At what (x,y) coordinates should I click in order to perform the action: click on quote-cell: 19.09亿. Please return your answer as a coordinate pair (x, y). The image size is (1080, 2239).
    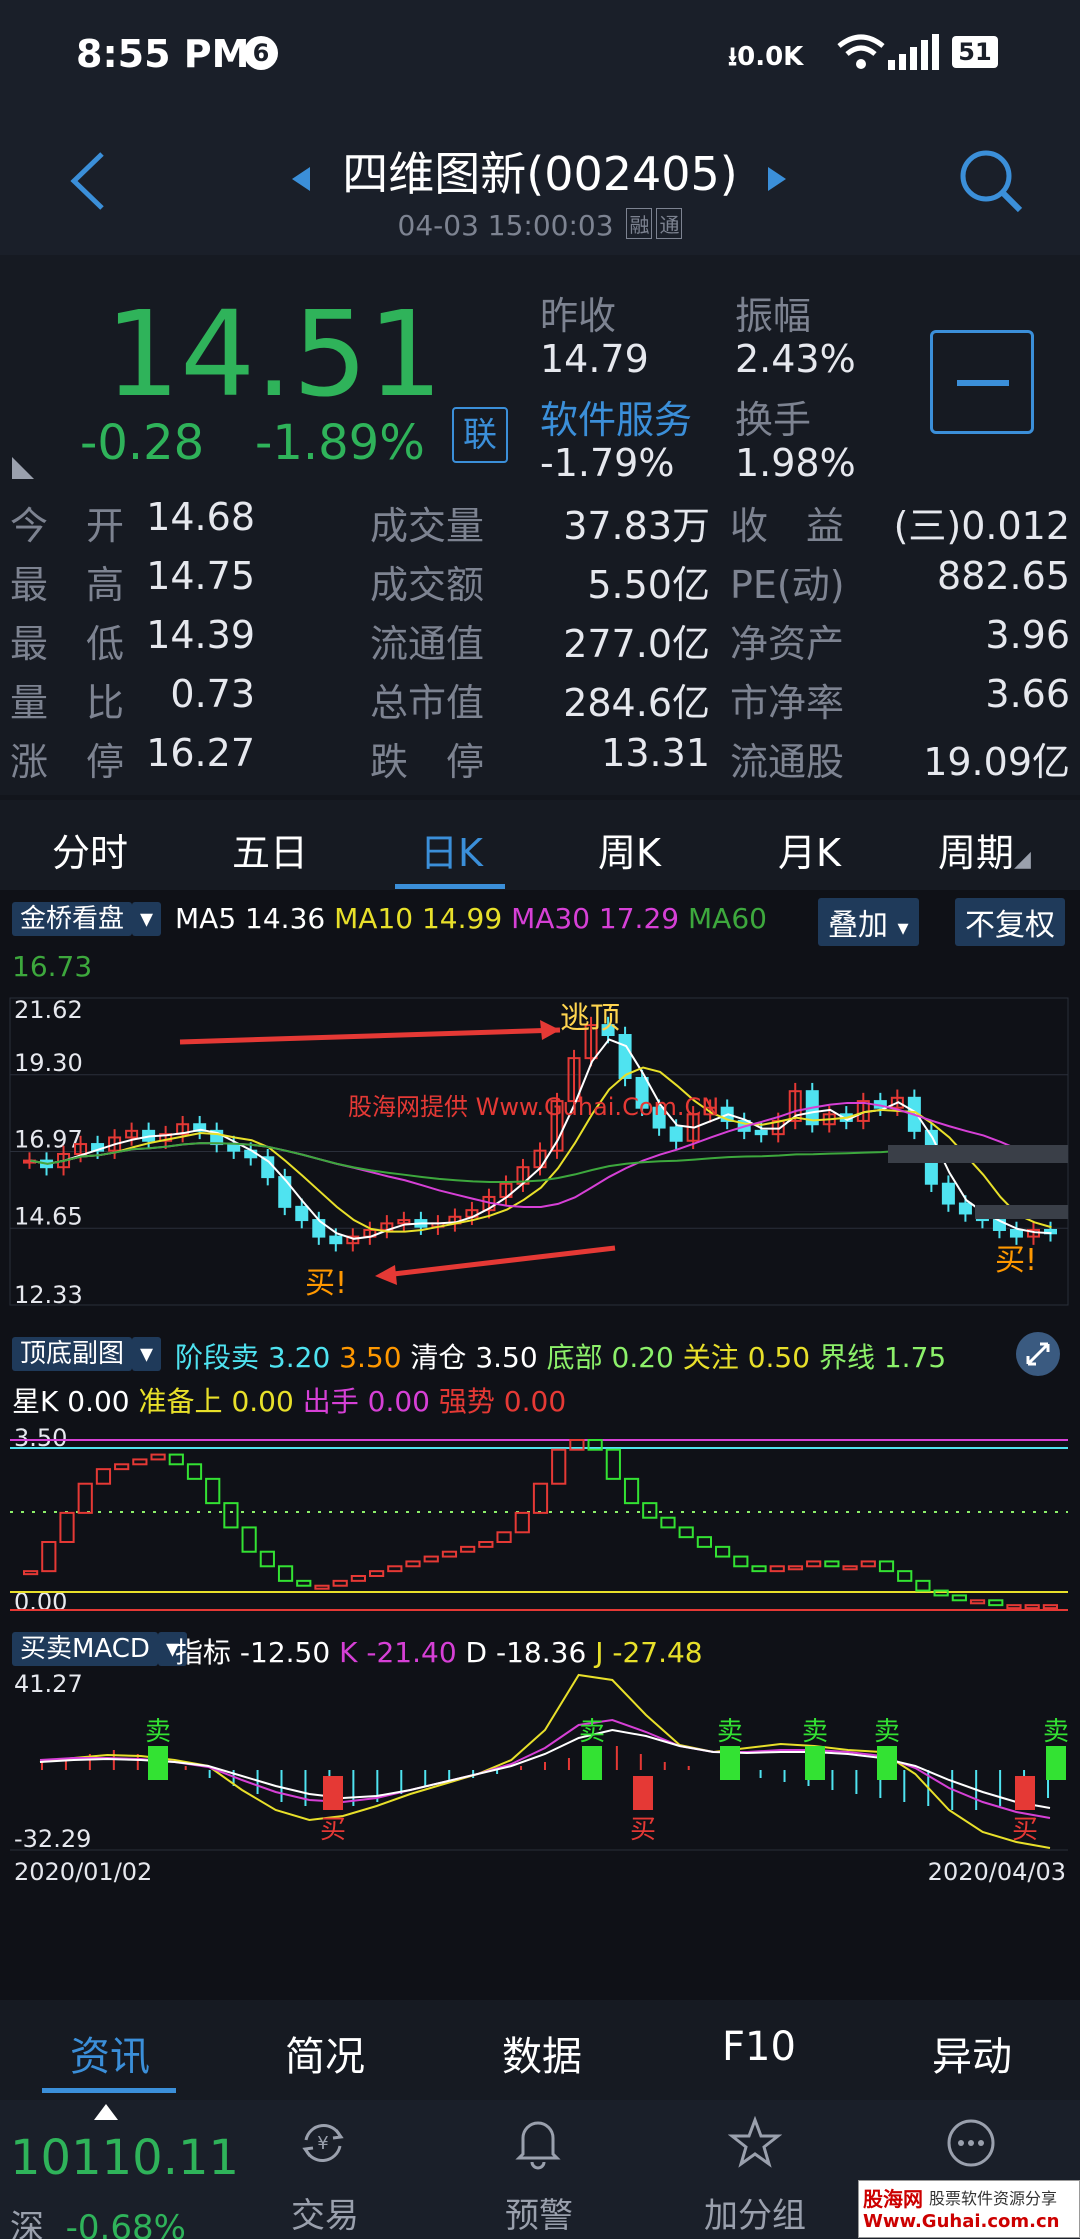
    Looking at the image, I should click on (996, 762).